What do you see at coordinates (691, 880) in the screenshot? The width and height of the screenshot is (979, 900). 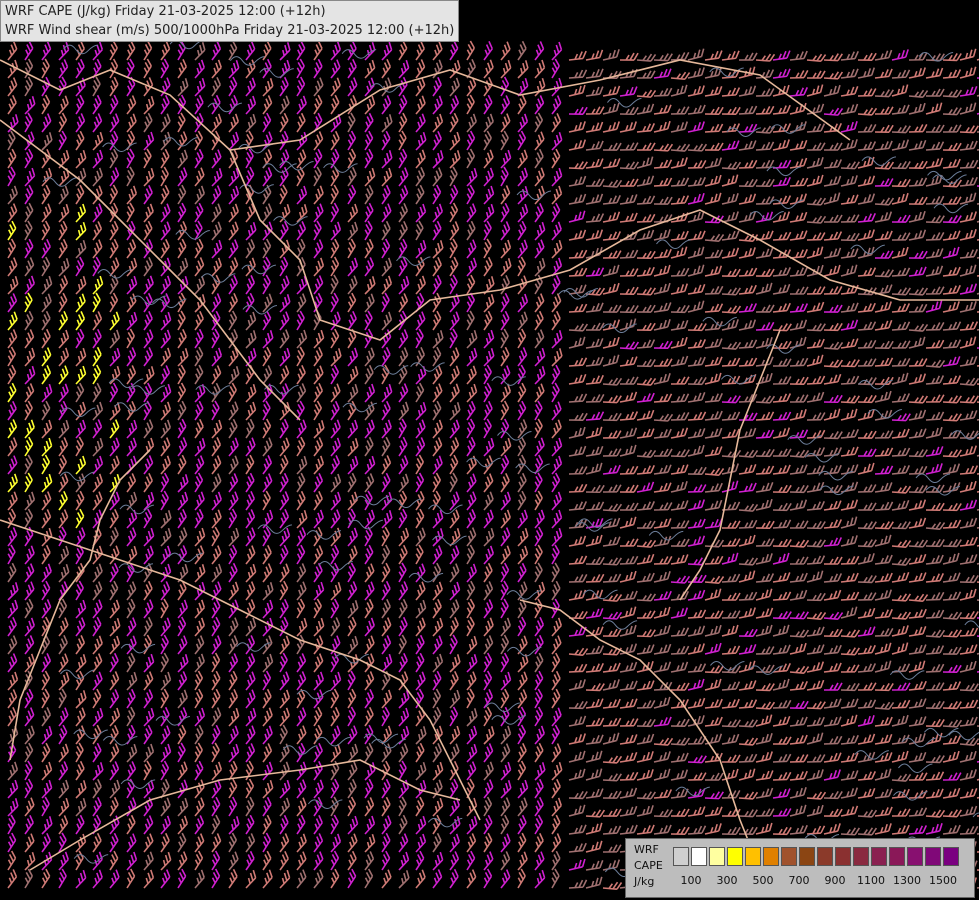 I see `legend-tick-label: 100` at bounding box center [691, 880].